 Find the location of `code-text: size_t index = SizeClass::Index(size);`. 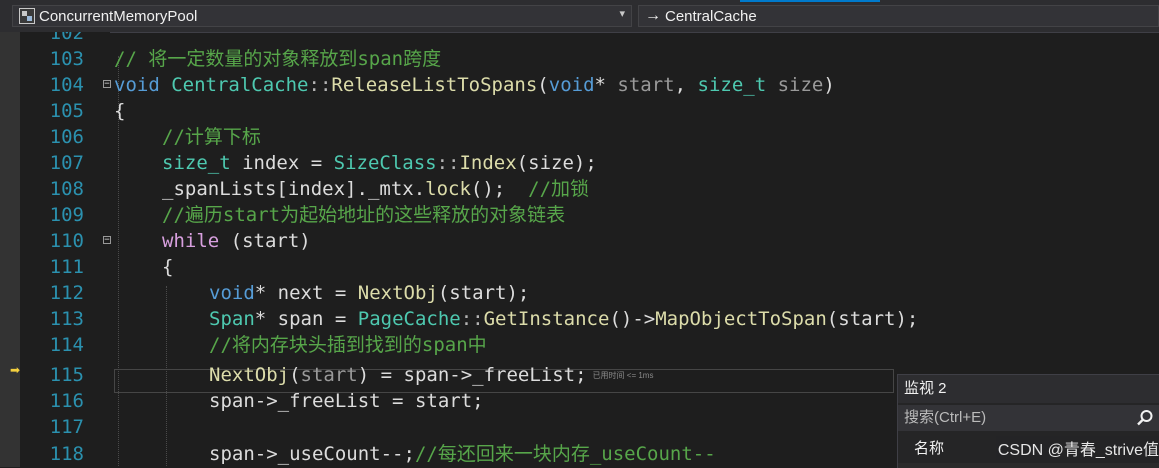

code-text: size_t index = SizeClass::Index(size); is located at coordinates (379, 163).